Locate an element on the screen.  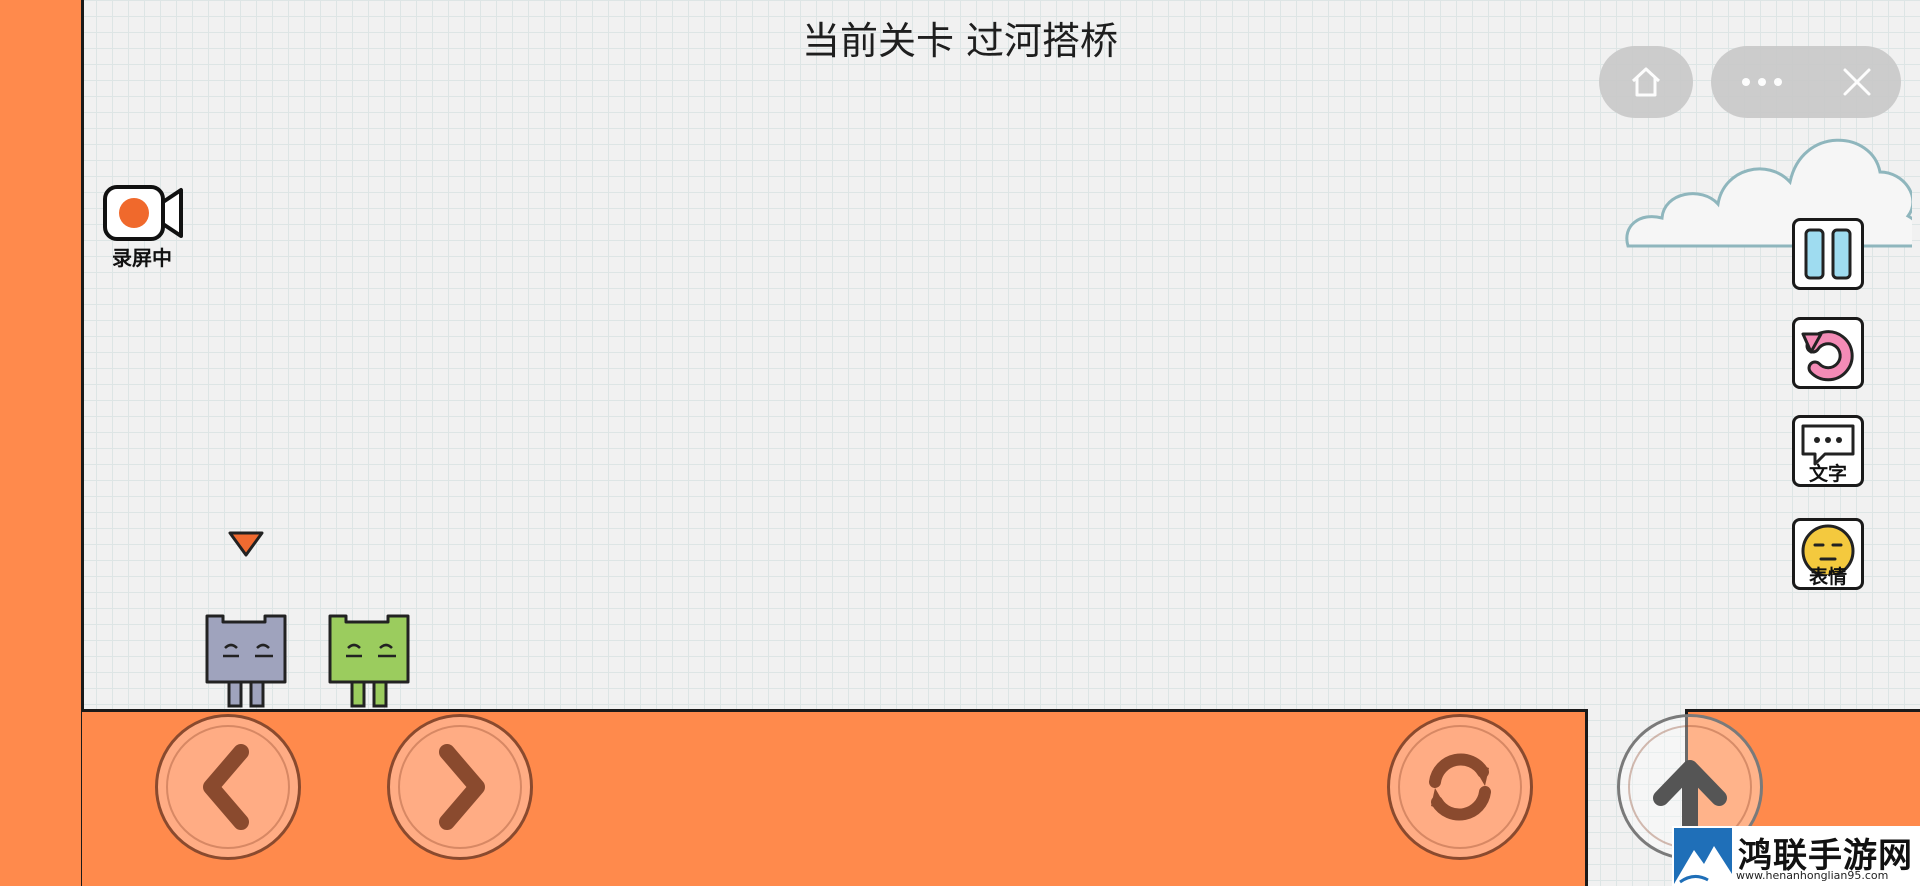
home-button is located at coordinates (1646, 82).